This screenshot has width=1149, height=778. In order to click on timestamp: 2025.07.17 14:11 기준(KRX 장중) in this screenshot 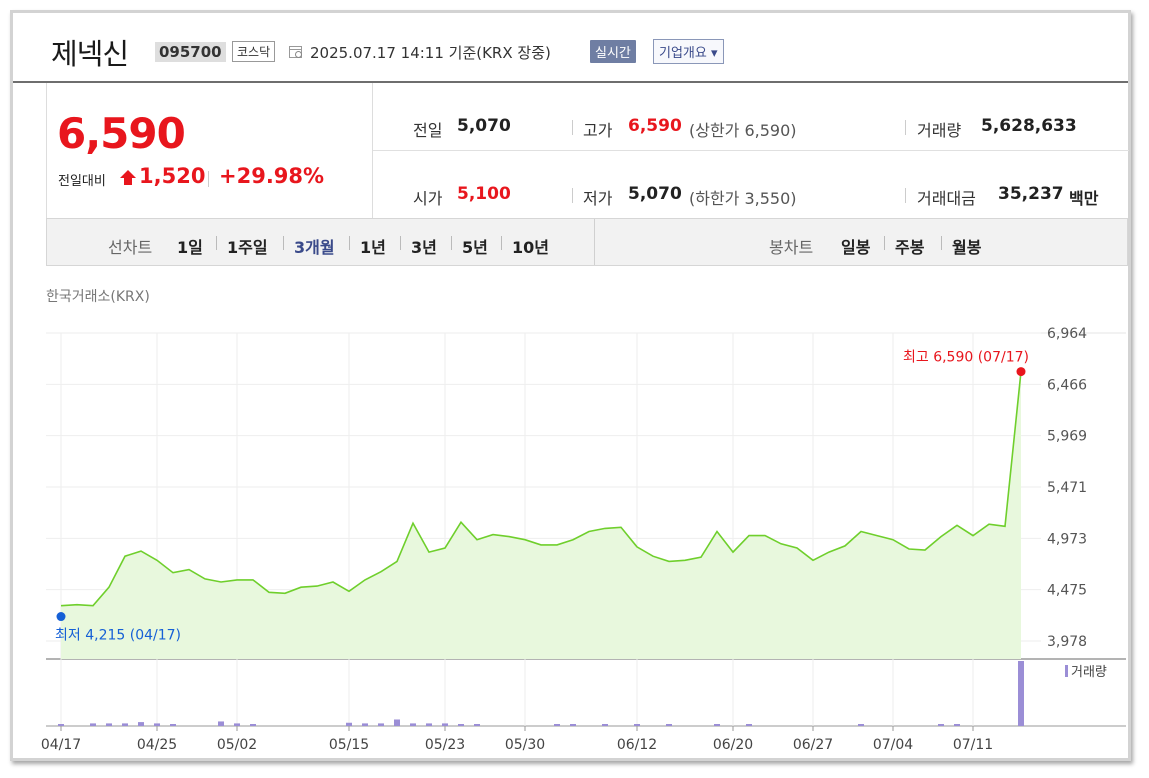, I will do `click(430, 53)`.